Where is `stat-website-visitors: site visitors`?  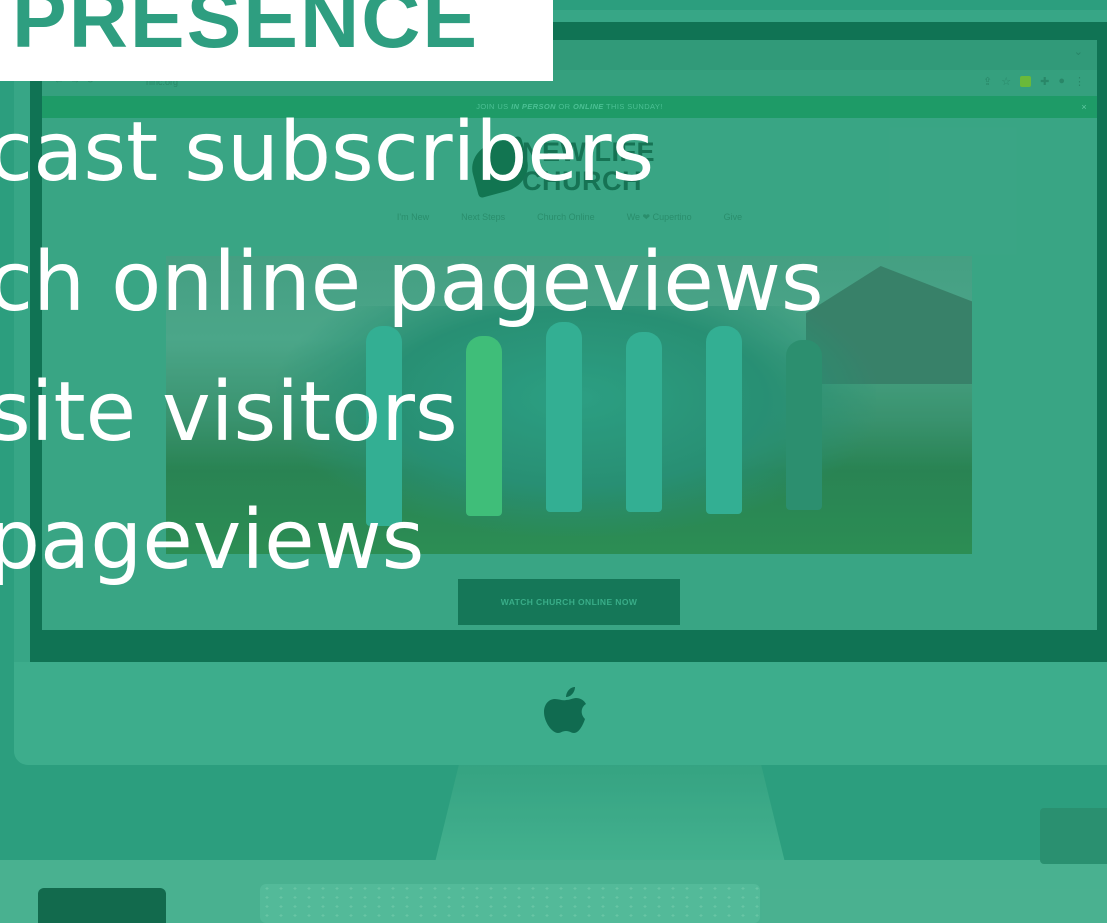
stat-website-visitors: site visitors is located at coordinates (229, 412).